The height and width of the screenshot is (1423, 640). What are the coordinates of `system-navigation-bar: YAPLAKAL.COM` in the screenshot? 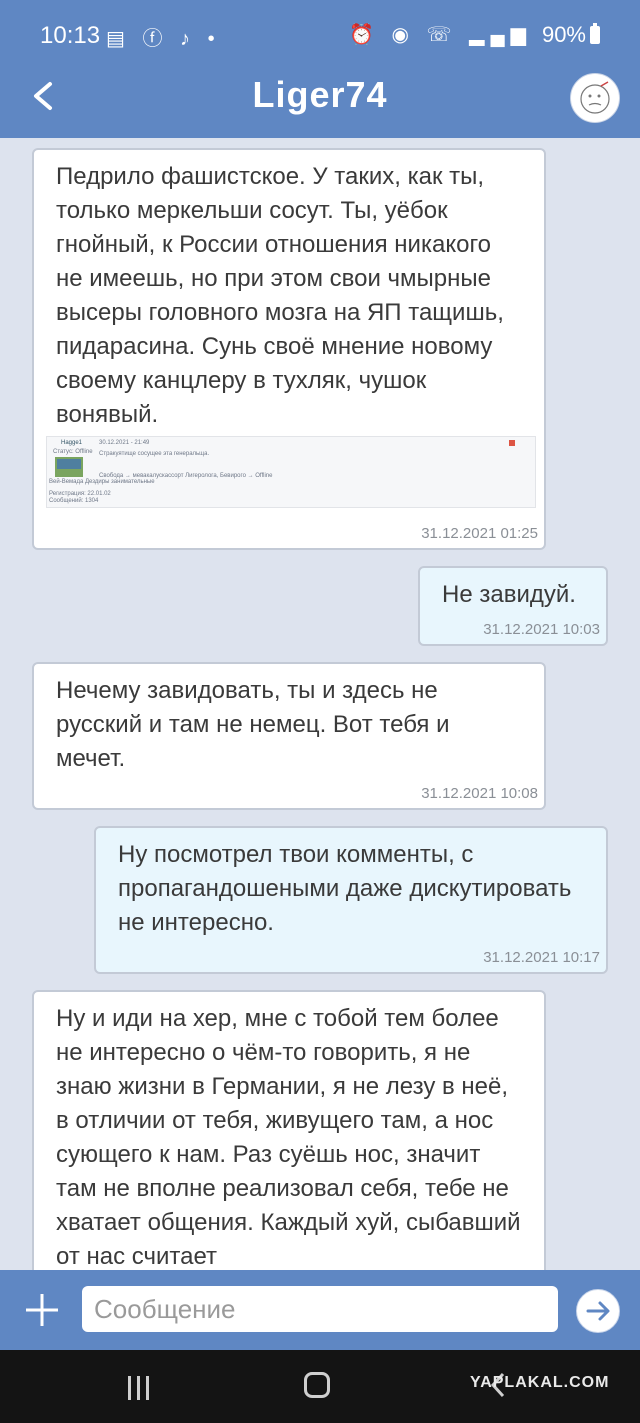 It's located at (320, 1386).